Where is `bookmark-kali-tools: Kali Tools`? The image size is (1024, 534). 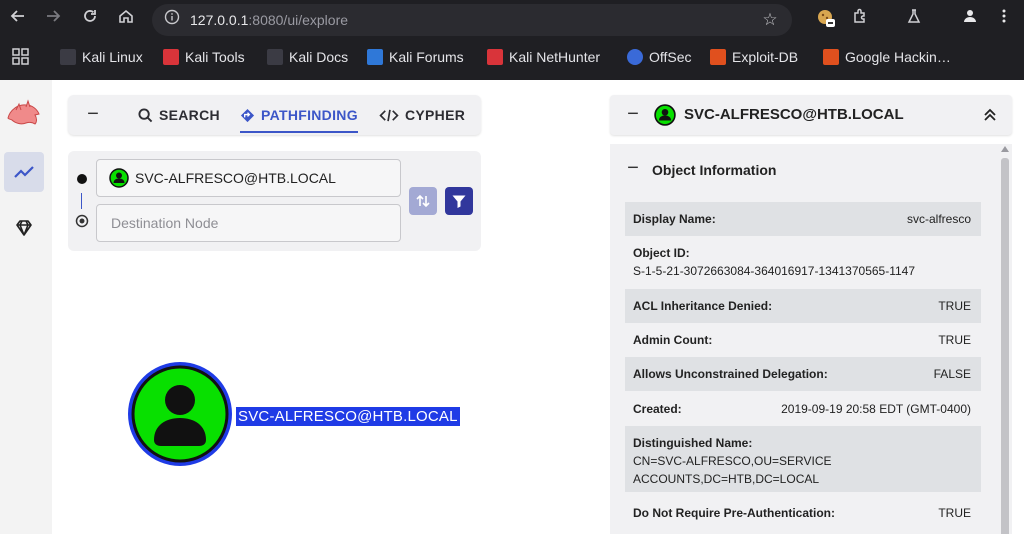 bookmark-kali-tools: Kali Tools is located at coordinates (204, 57).